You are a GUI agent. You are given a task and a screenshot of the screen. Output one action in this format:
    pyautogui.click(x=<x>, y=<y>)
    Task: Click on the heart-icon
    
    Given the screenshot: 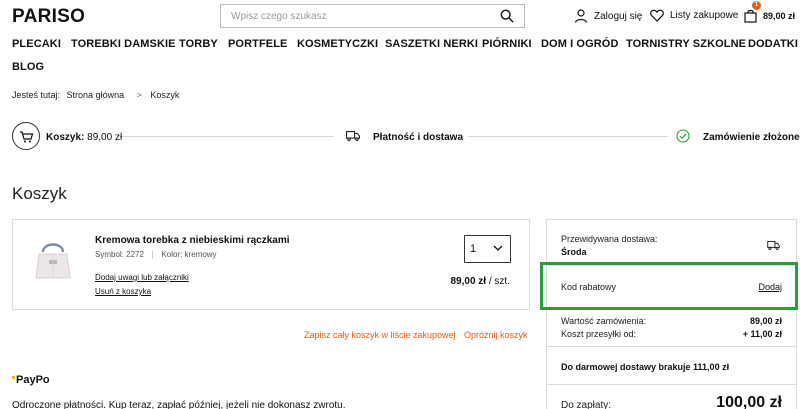 What is the action you would take?
    pyautogui.click(x=657, y=15)
    